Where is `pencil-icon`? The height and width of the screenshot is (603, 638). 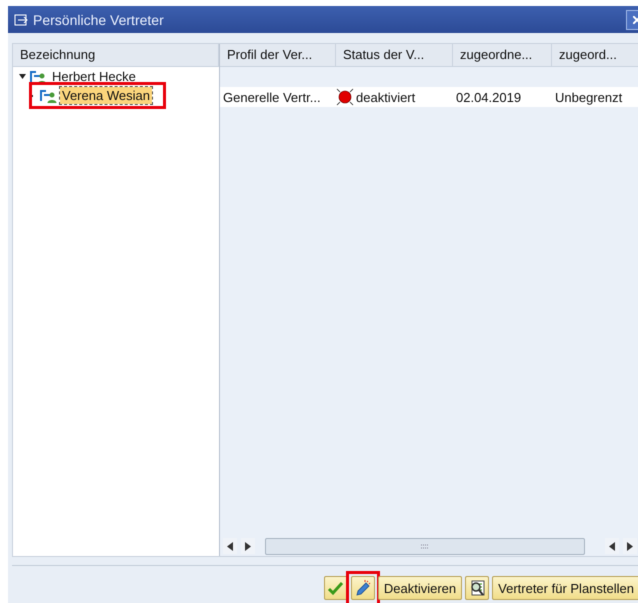 pencil-icon is located at coordinates (363, 588).